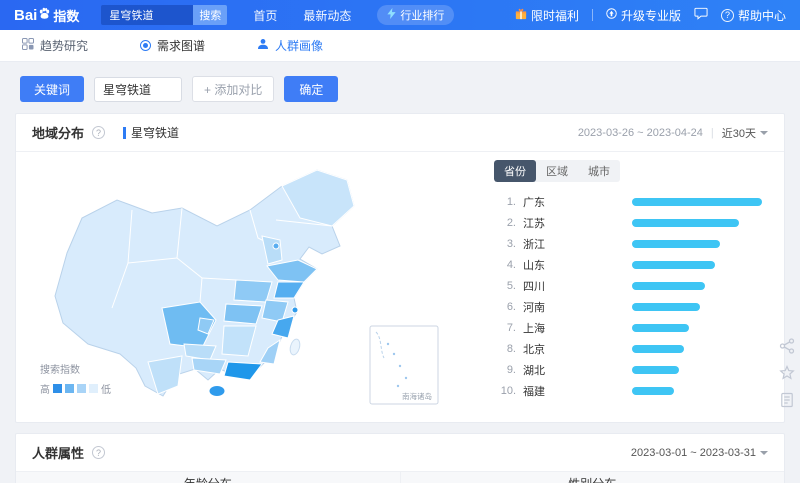 The height and width of the screenshot is (483, 800). I want to click on rank-row: 3. 浙江, so click(631, 243).